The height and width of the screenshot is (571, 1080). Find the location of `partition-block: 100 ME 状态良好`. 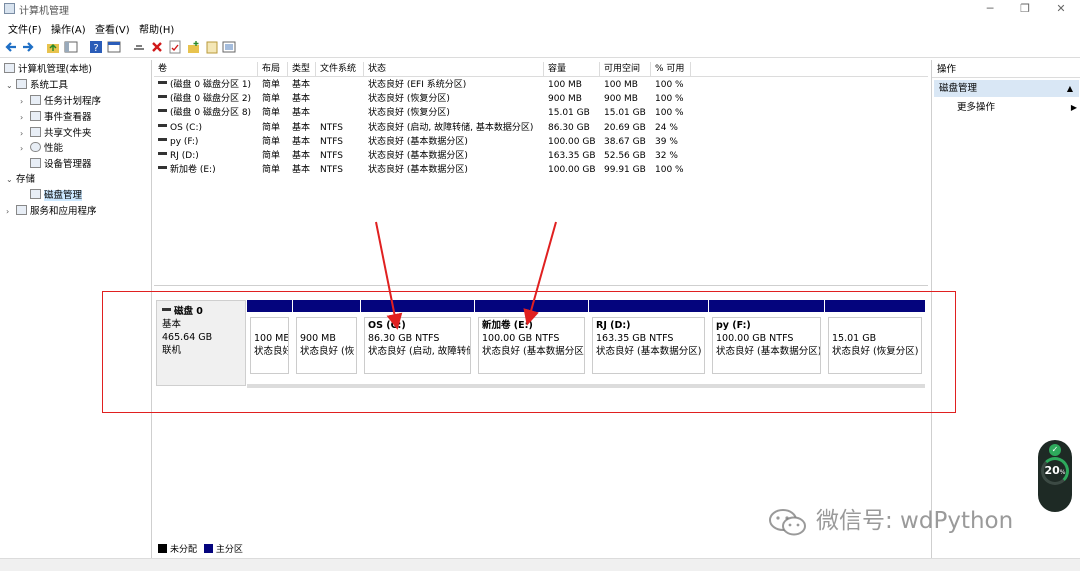

partition-block: 100 ME 状态良好 is located at coordinates (269, 340).